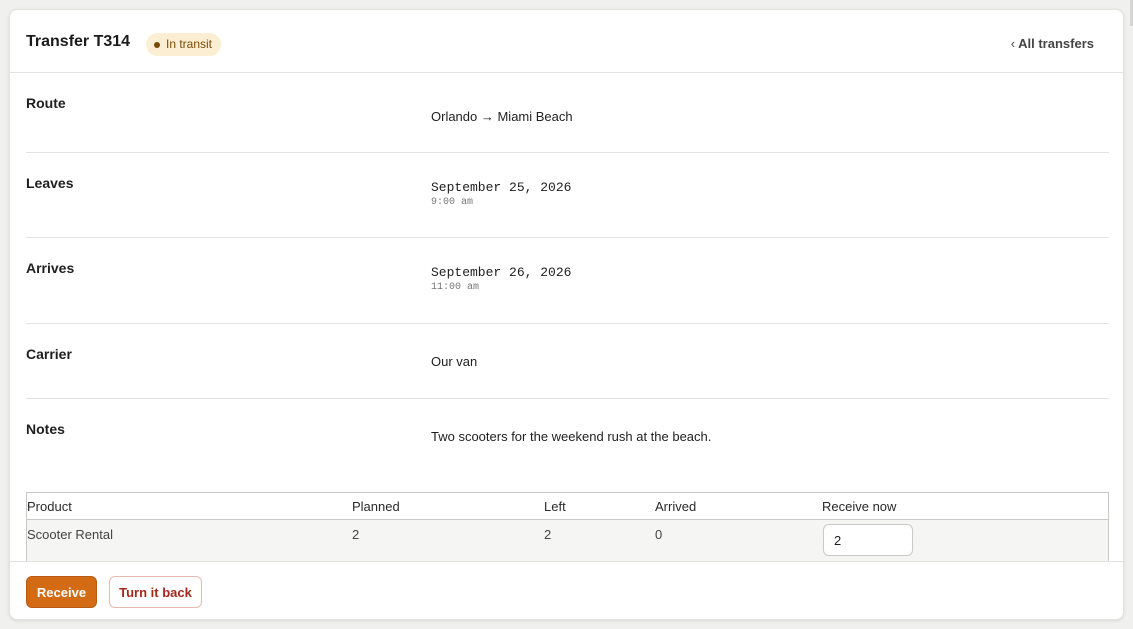  Describe the element at coordinates (50, 183) in the screenshot. I see `leaves-label: Leaves` at that location.